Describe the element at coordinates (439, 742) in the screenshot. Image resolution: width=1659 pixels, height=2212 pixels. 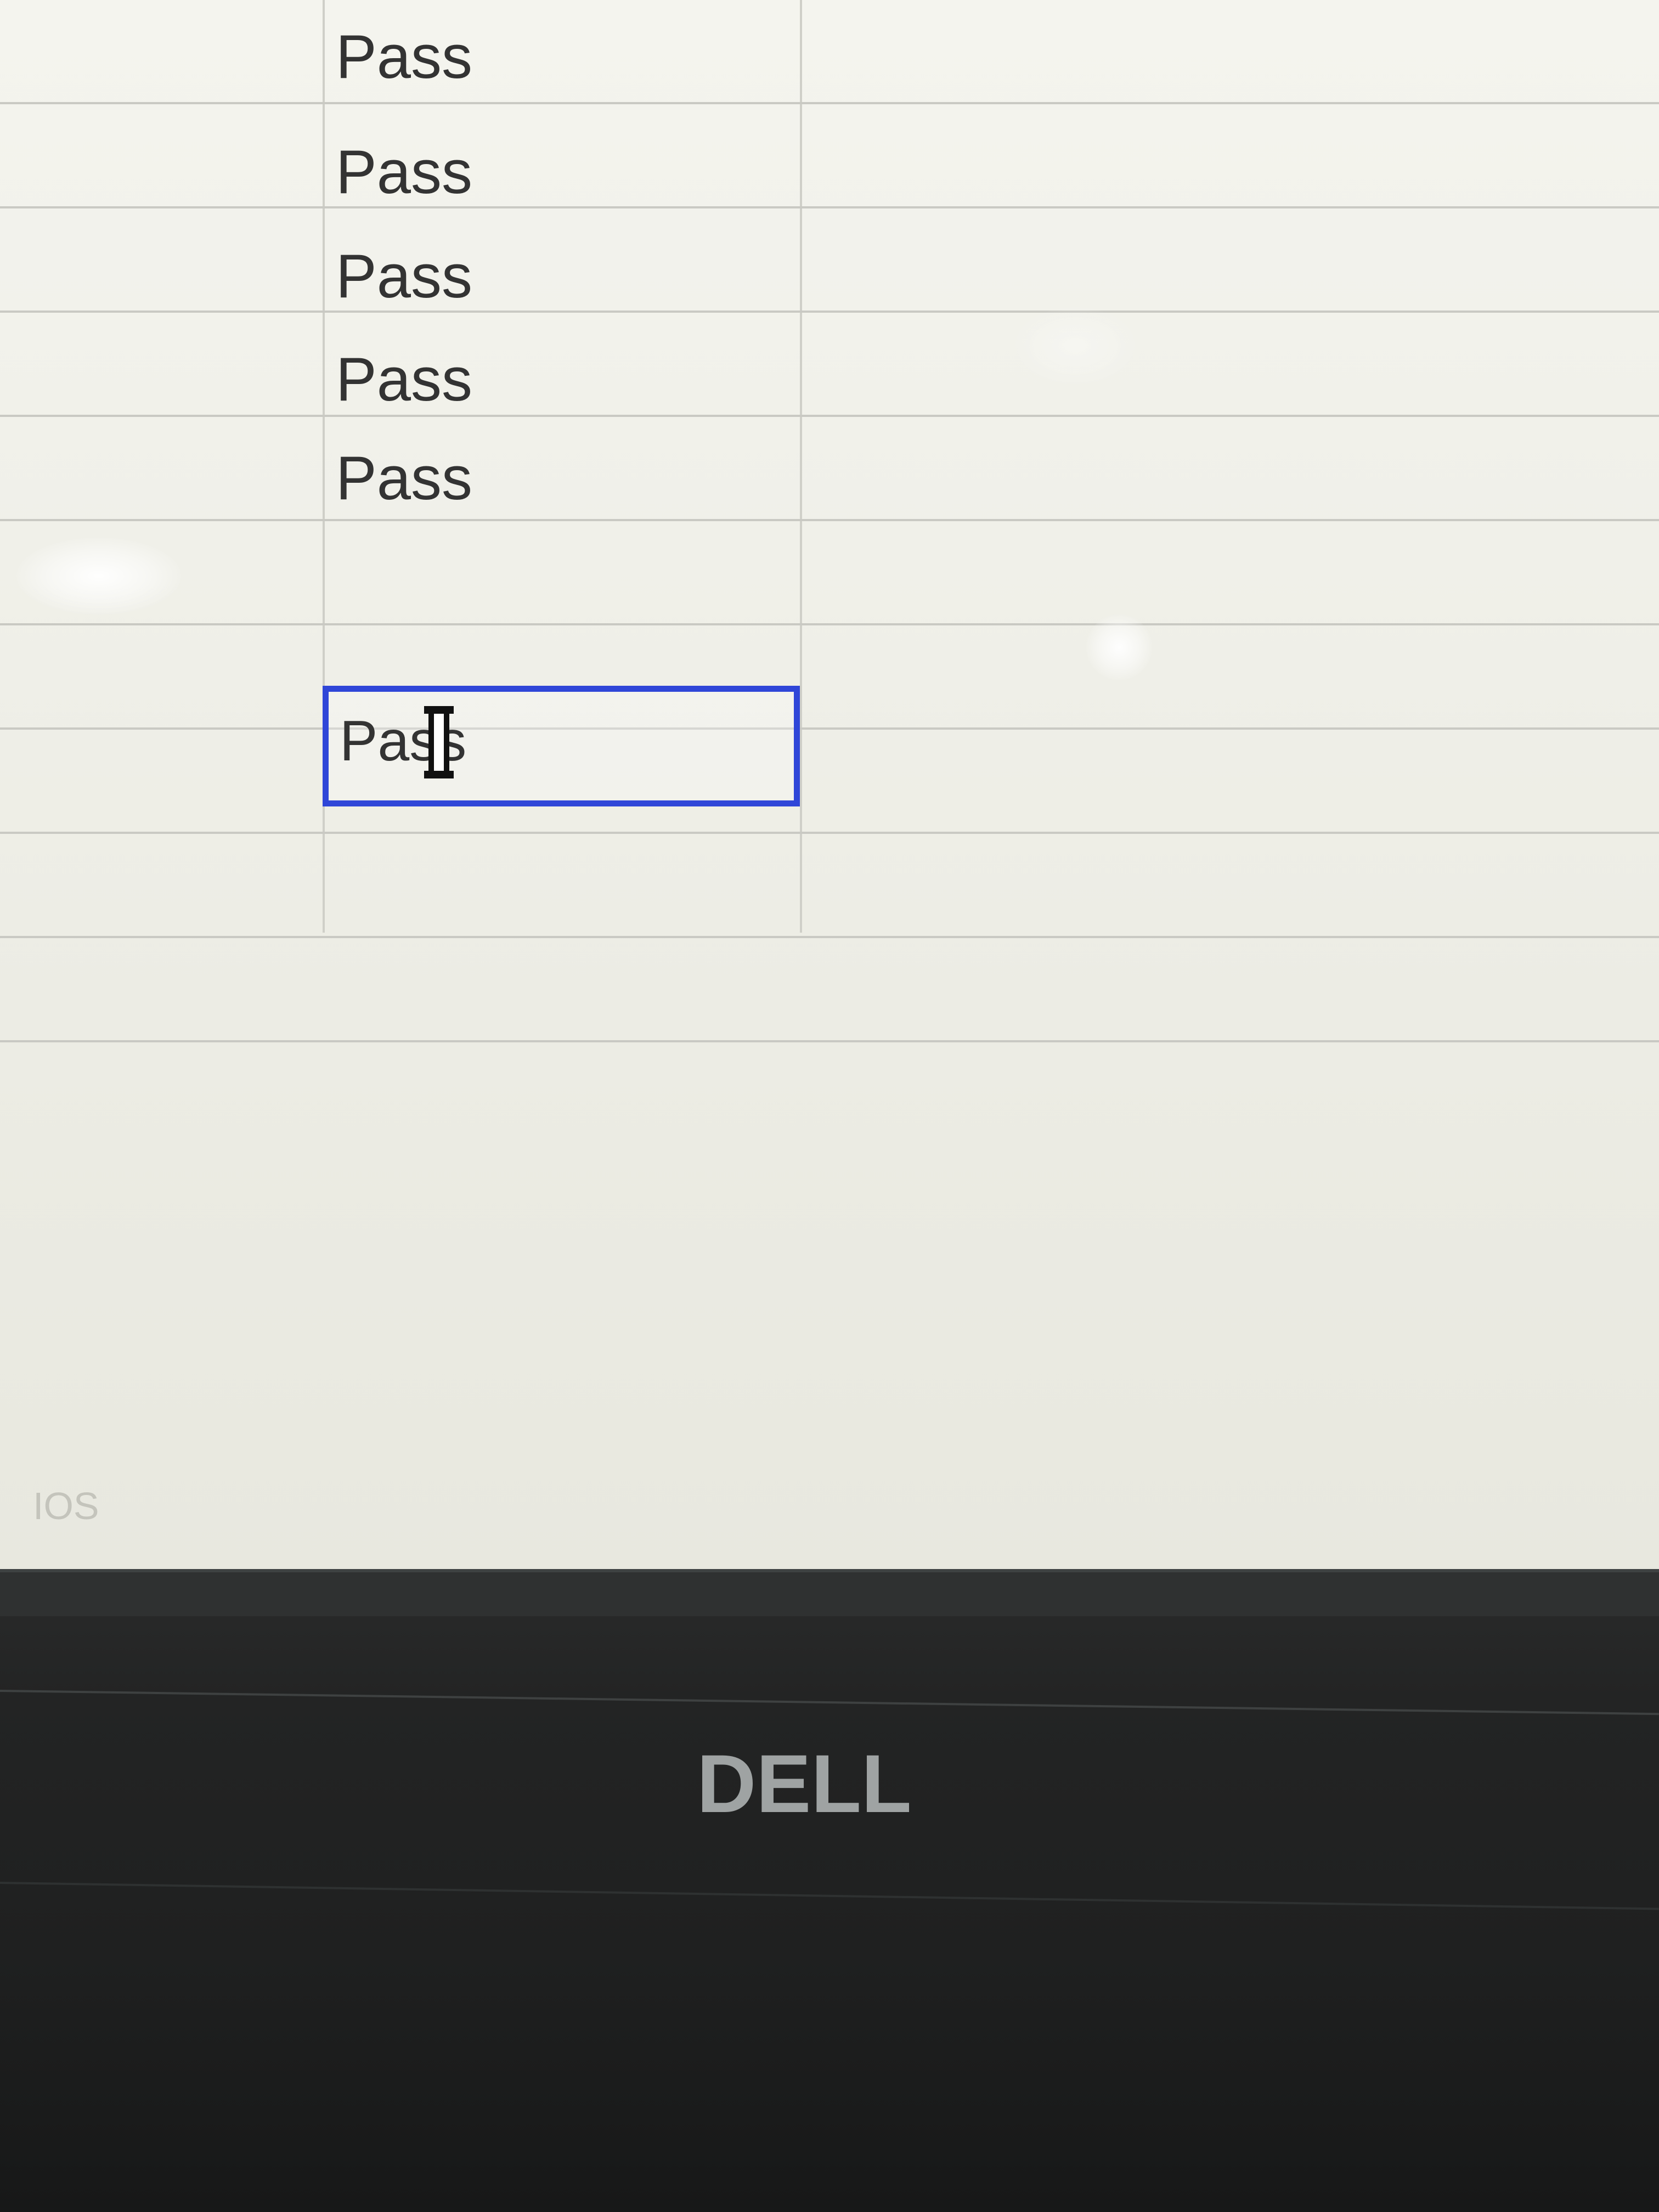
I see `text-cursor-icon` at that location.